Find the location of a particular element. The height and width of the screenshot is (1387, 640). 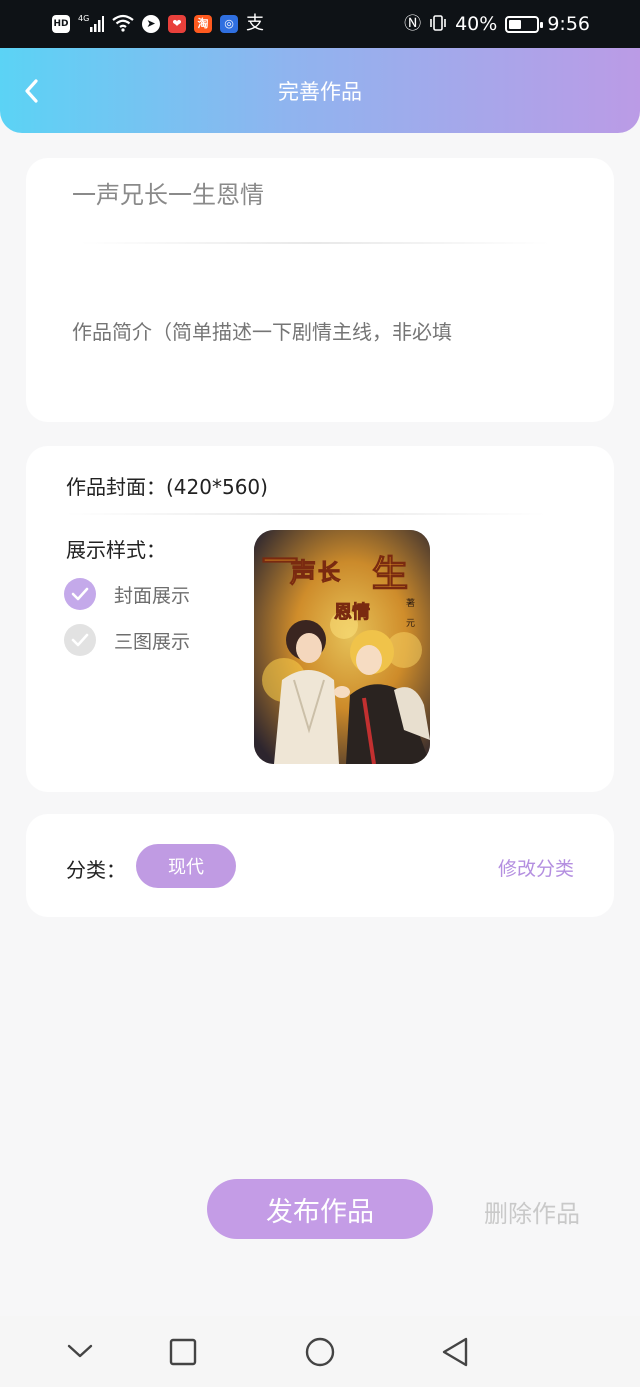

edit-category-link: 修改分类 is located at coordinates (536, 867).